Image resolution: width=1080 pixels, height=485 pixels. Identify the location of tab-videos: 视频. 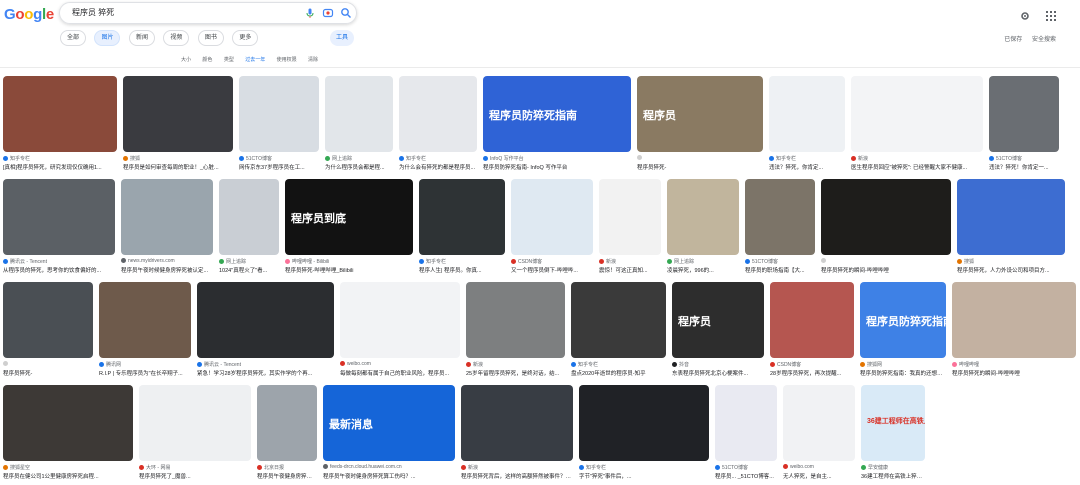
(176, 38).